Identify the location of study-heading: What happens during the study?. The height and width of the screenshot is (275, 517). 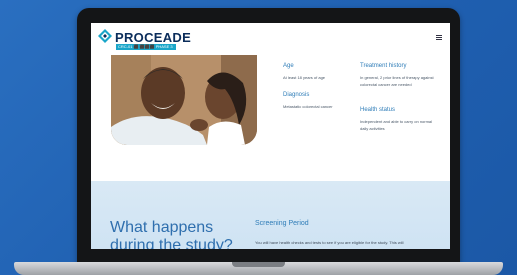
(171, 234).